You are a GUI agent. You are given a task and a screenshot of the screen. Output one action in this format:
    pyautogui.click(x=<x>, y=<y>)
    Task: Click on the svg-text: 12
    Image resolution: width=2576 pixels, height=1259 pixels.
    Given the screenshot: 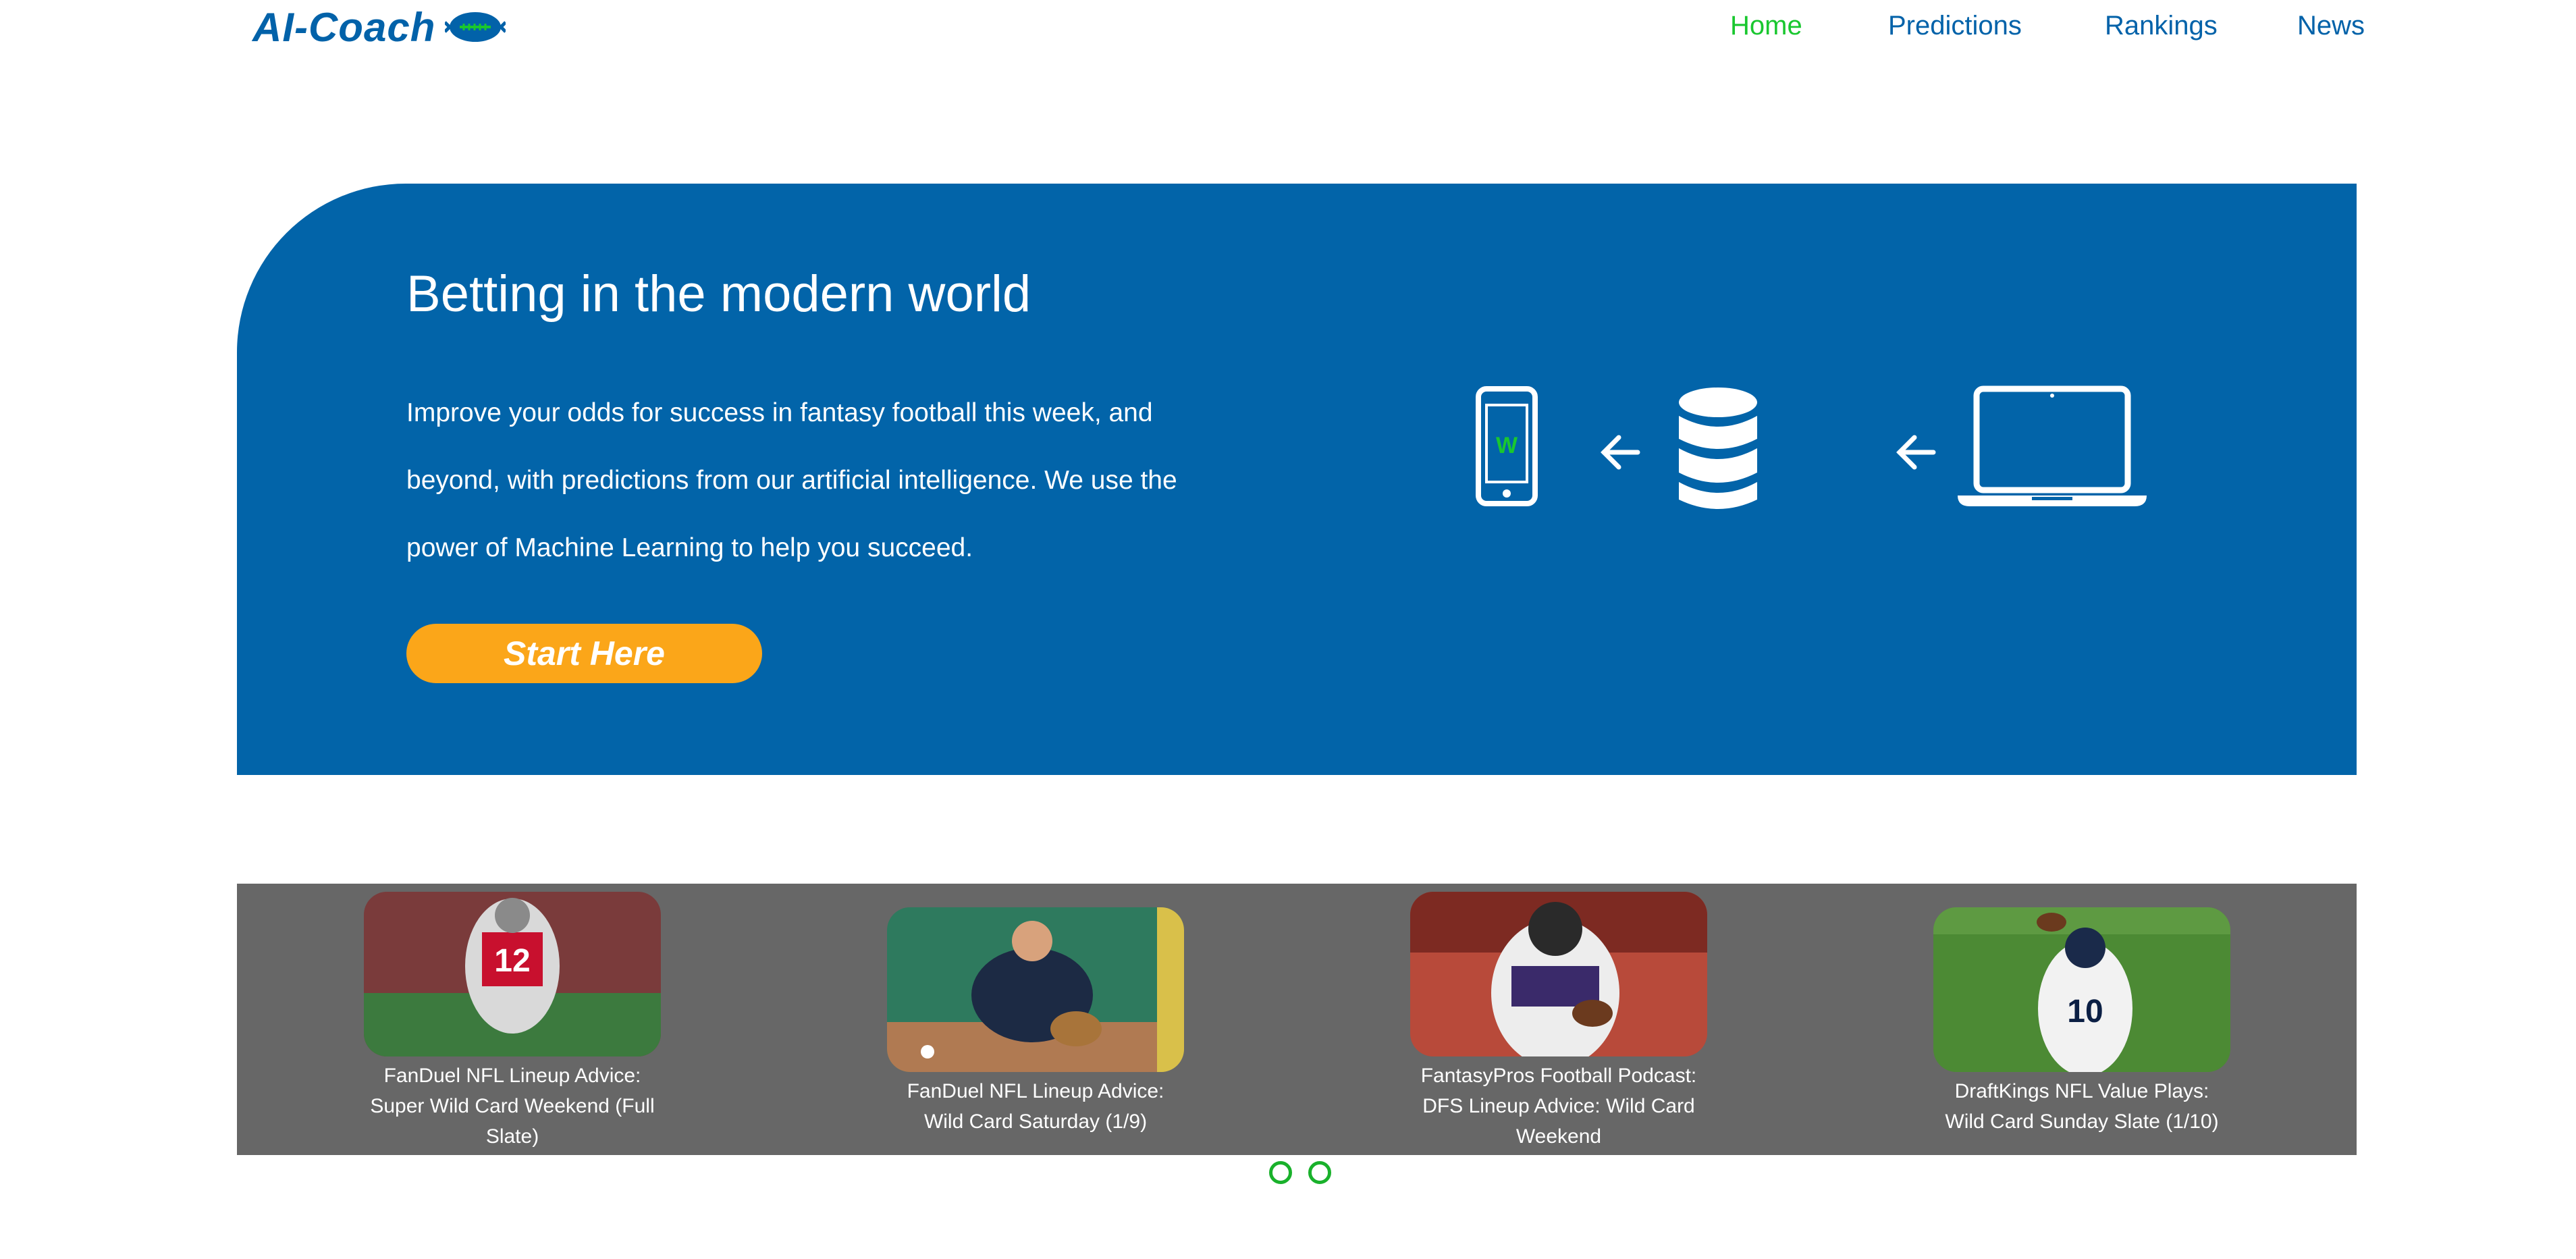 What is the action you would take?
    pyautogui.click(x=512, y=961)
    